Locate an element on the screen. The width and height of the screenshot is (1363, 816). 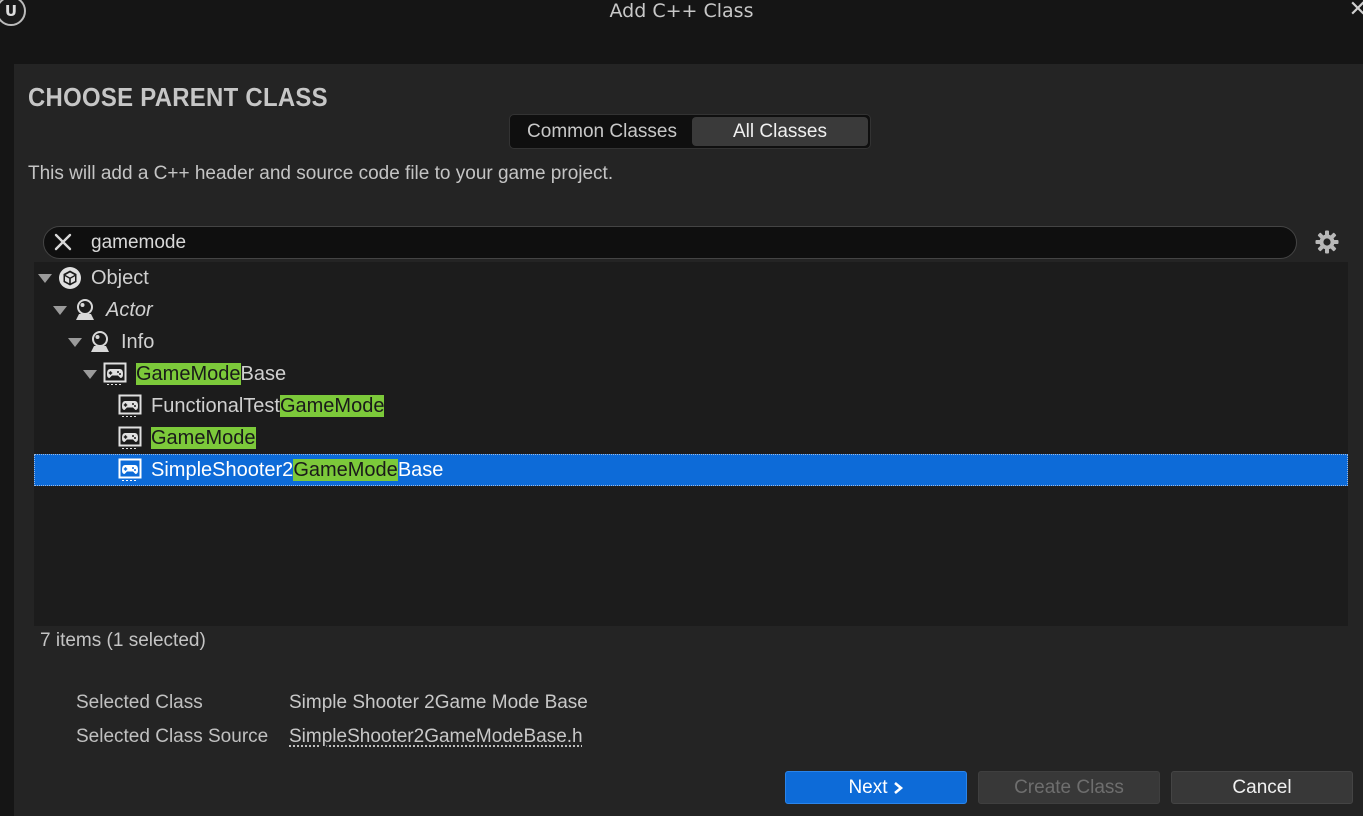
window-title: Add C++ Class is located at coordinates (681, 11).